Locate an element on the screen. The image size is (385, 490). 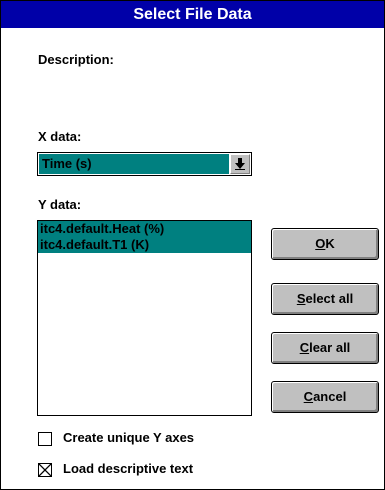
unique-y-axes-label: Create unique Y axes is located at coordinates (128, 437).